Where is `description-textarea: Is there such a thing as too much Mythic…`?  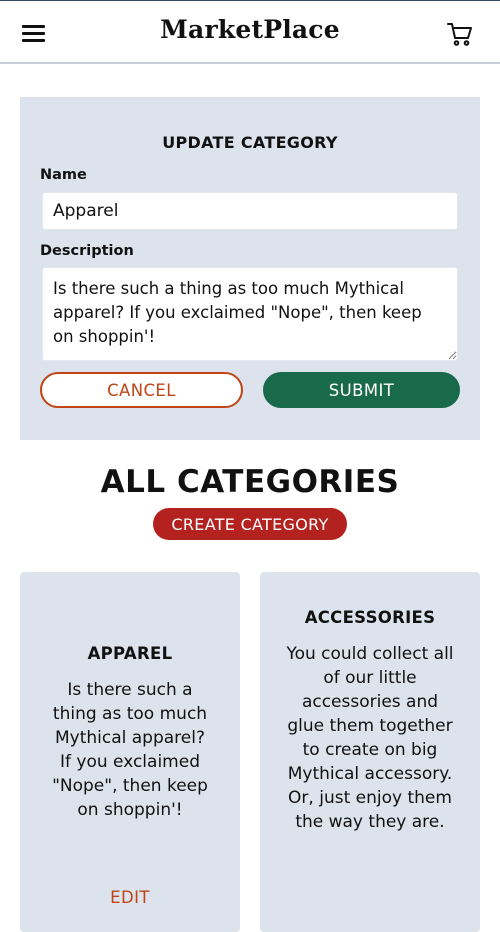
description-textarea: Is there such a thing as too much Mythic… is located at coordinates (250, 314).